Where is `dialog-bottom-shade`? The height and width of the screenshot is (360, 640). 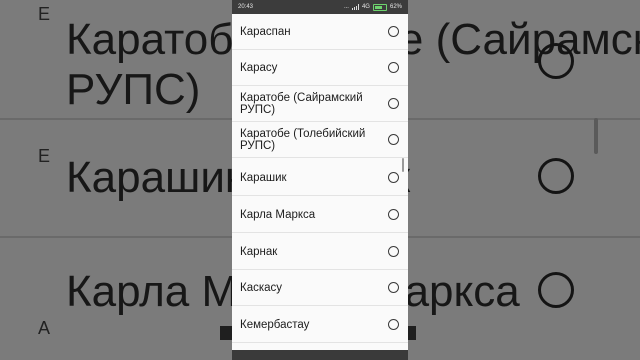 dialog-bottom-shade is located at coordinates (320, 355).